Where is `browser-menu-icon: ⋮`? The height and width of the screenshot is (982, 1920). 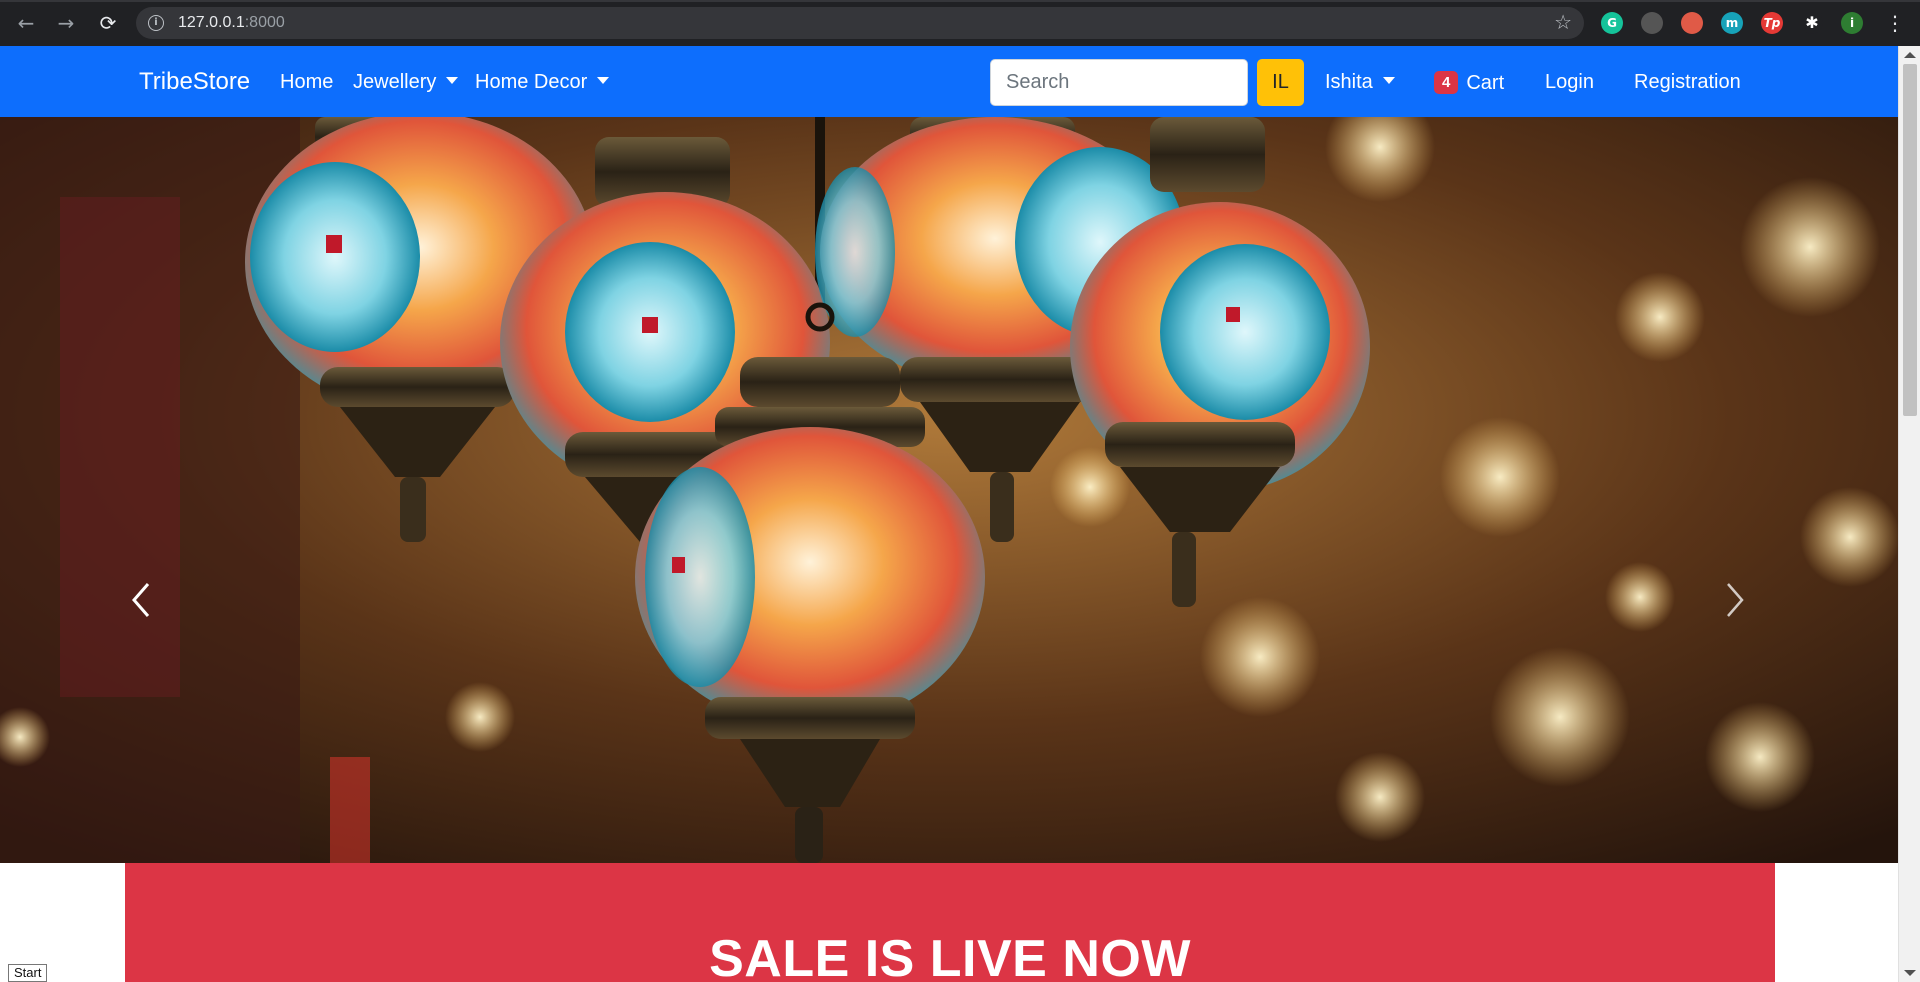
browser-menu-icon: ⋮ is located at coordinates (1895, 23).